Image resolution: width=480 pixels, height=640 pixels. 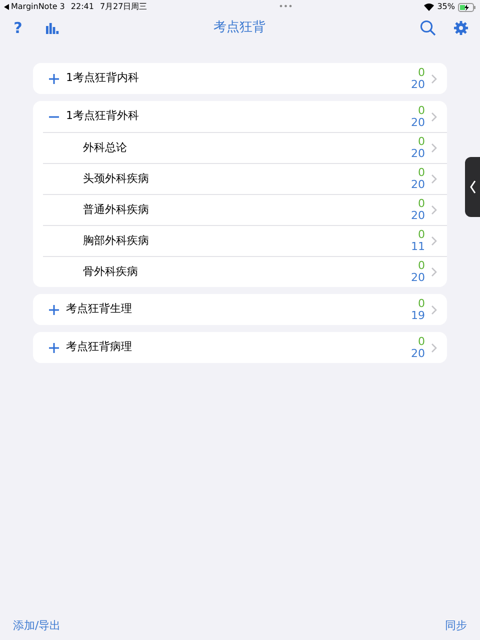 What do you see at coordinates (245, 147) in the screenshot?
I see `list-row: 外科总论 0 20` at bounding box center [245, 147].